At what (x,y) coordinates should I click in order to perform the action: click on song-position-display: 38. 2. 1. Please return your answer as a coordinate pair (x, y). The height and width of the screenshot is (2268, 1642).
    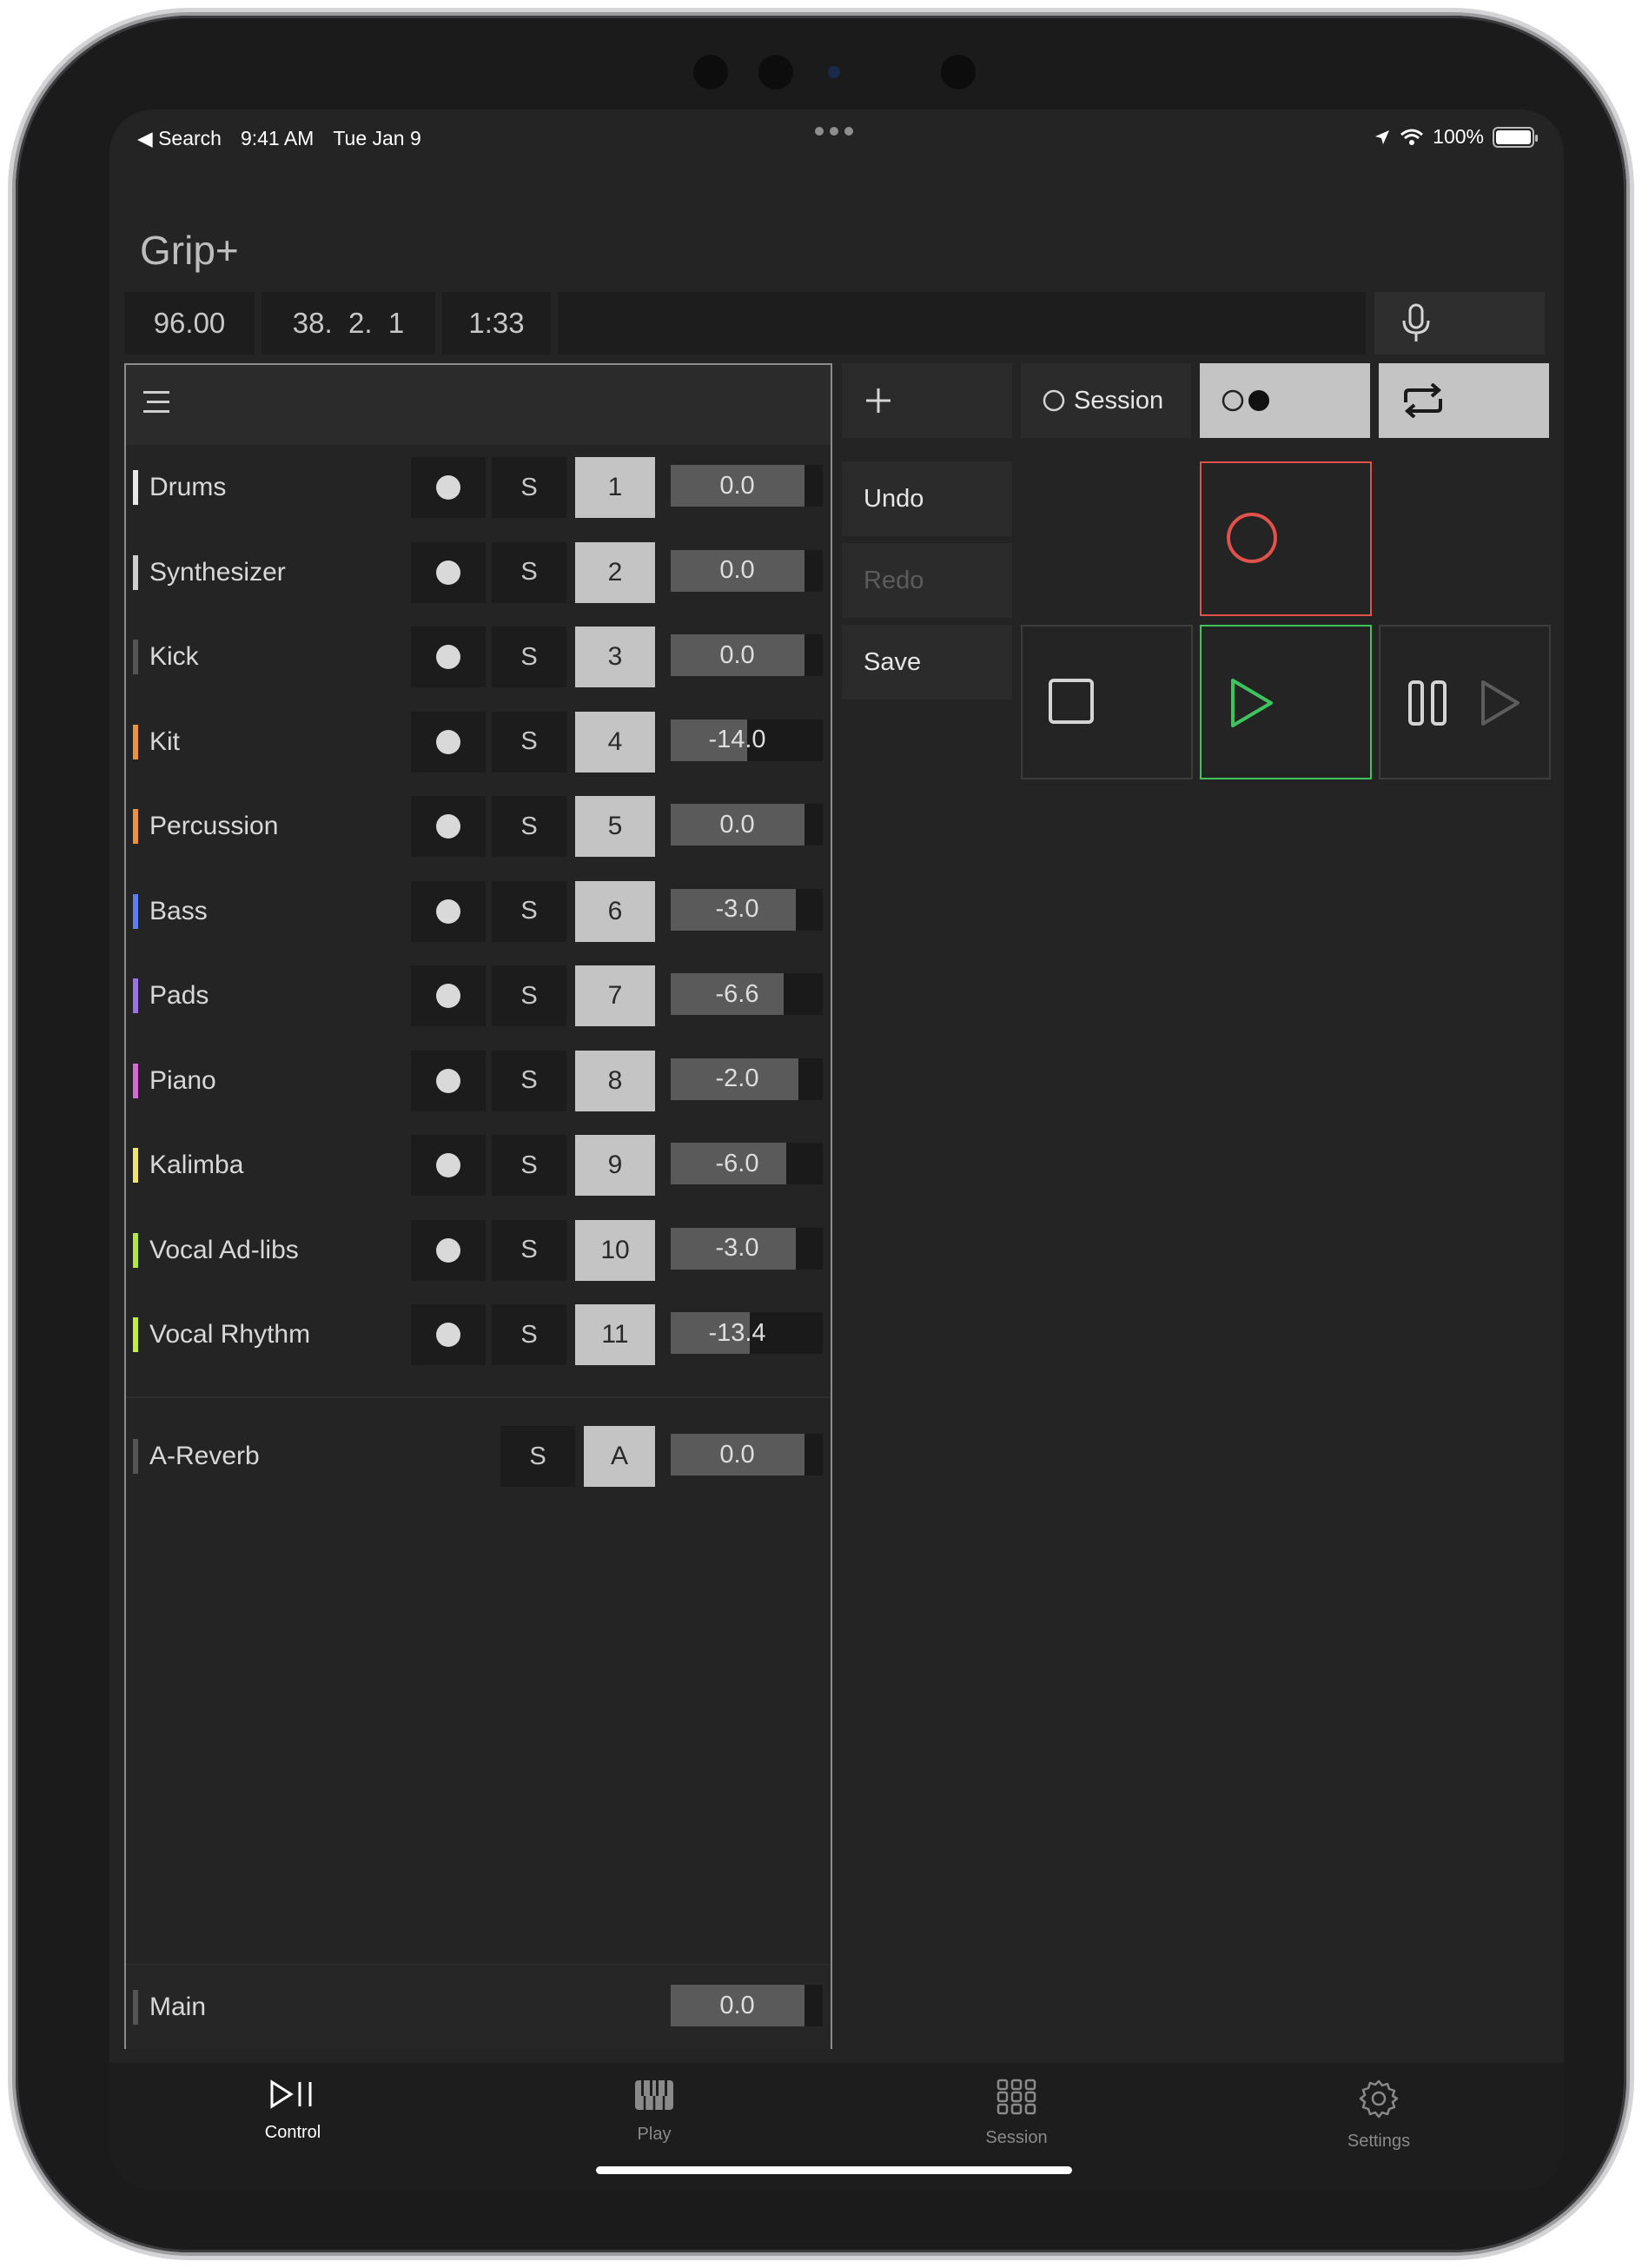
    Looking at the image, I should click on (348, 323).